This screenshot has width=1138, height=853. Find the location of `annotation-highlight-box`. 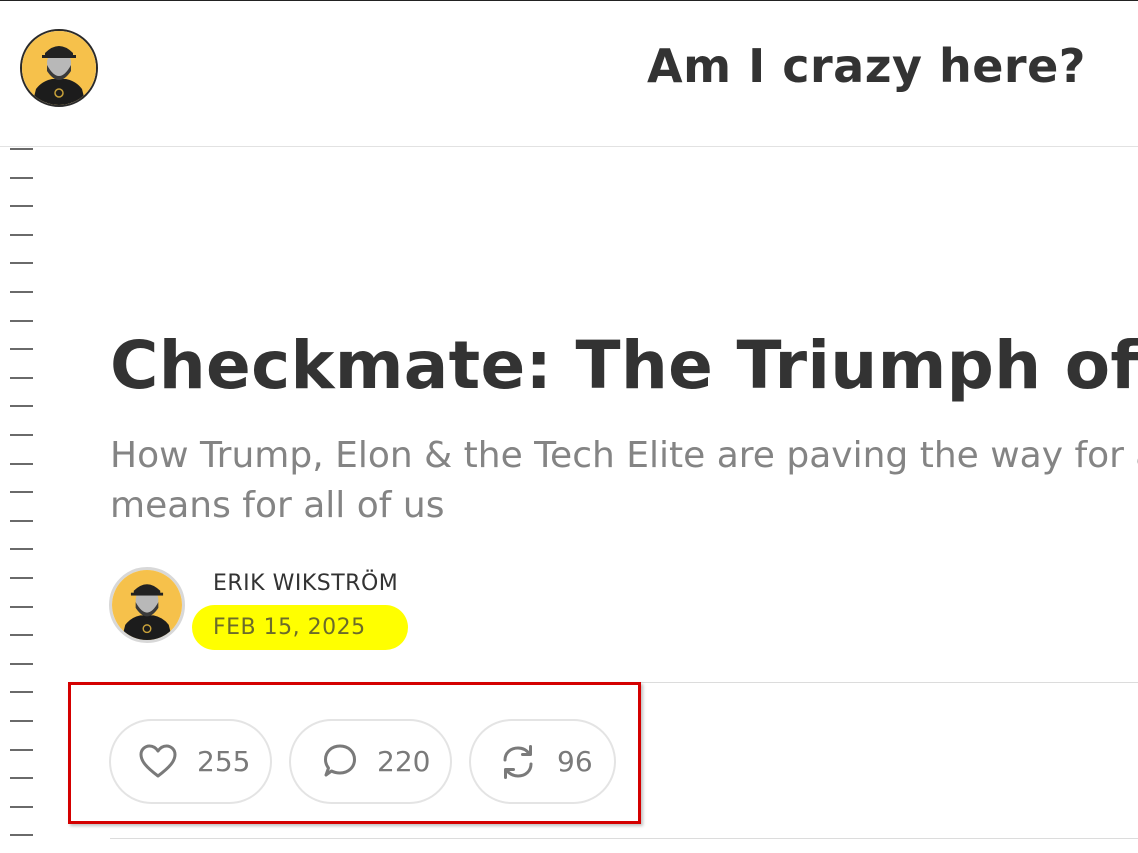

annotation-highlight-box is located at coordinates (354, 753).